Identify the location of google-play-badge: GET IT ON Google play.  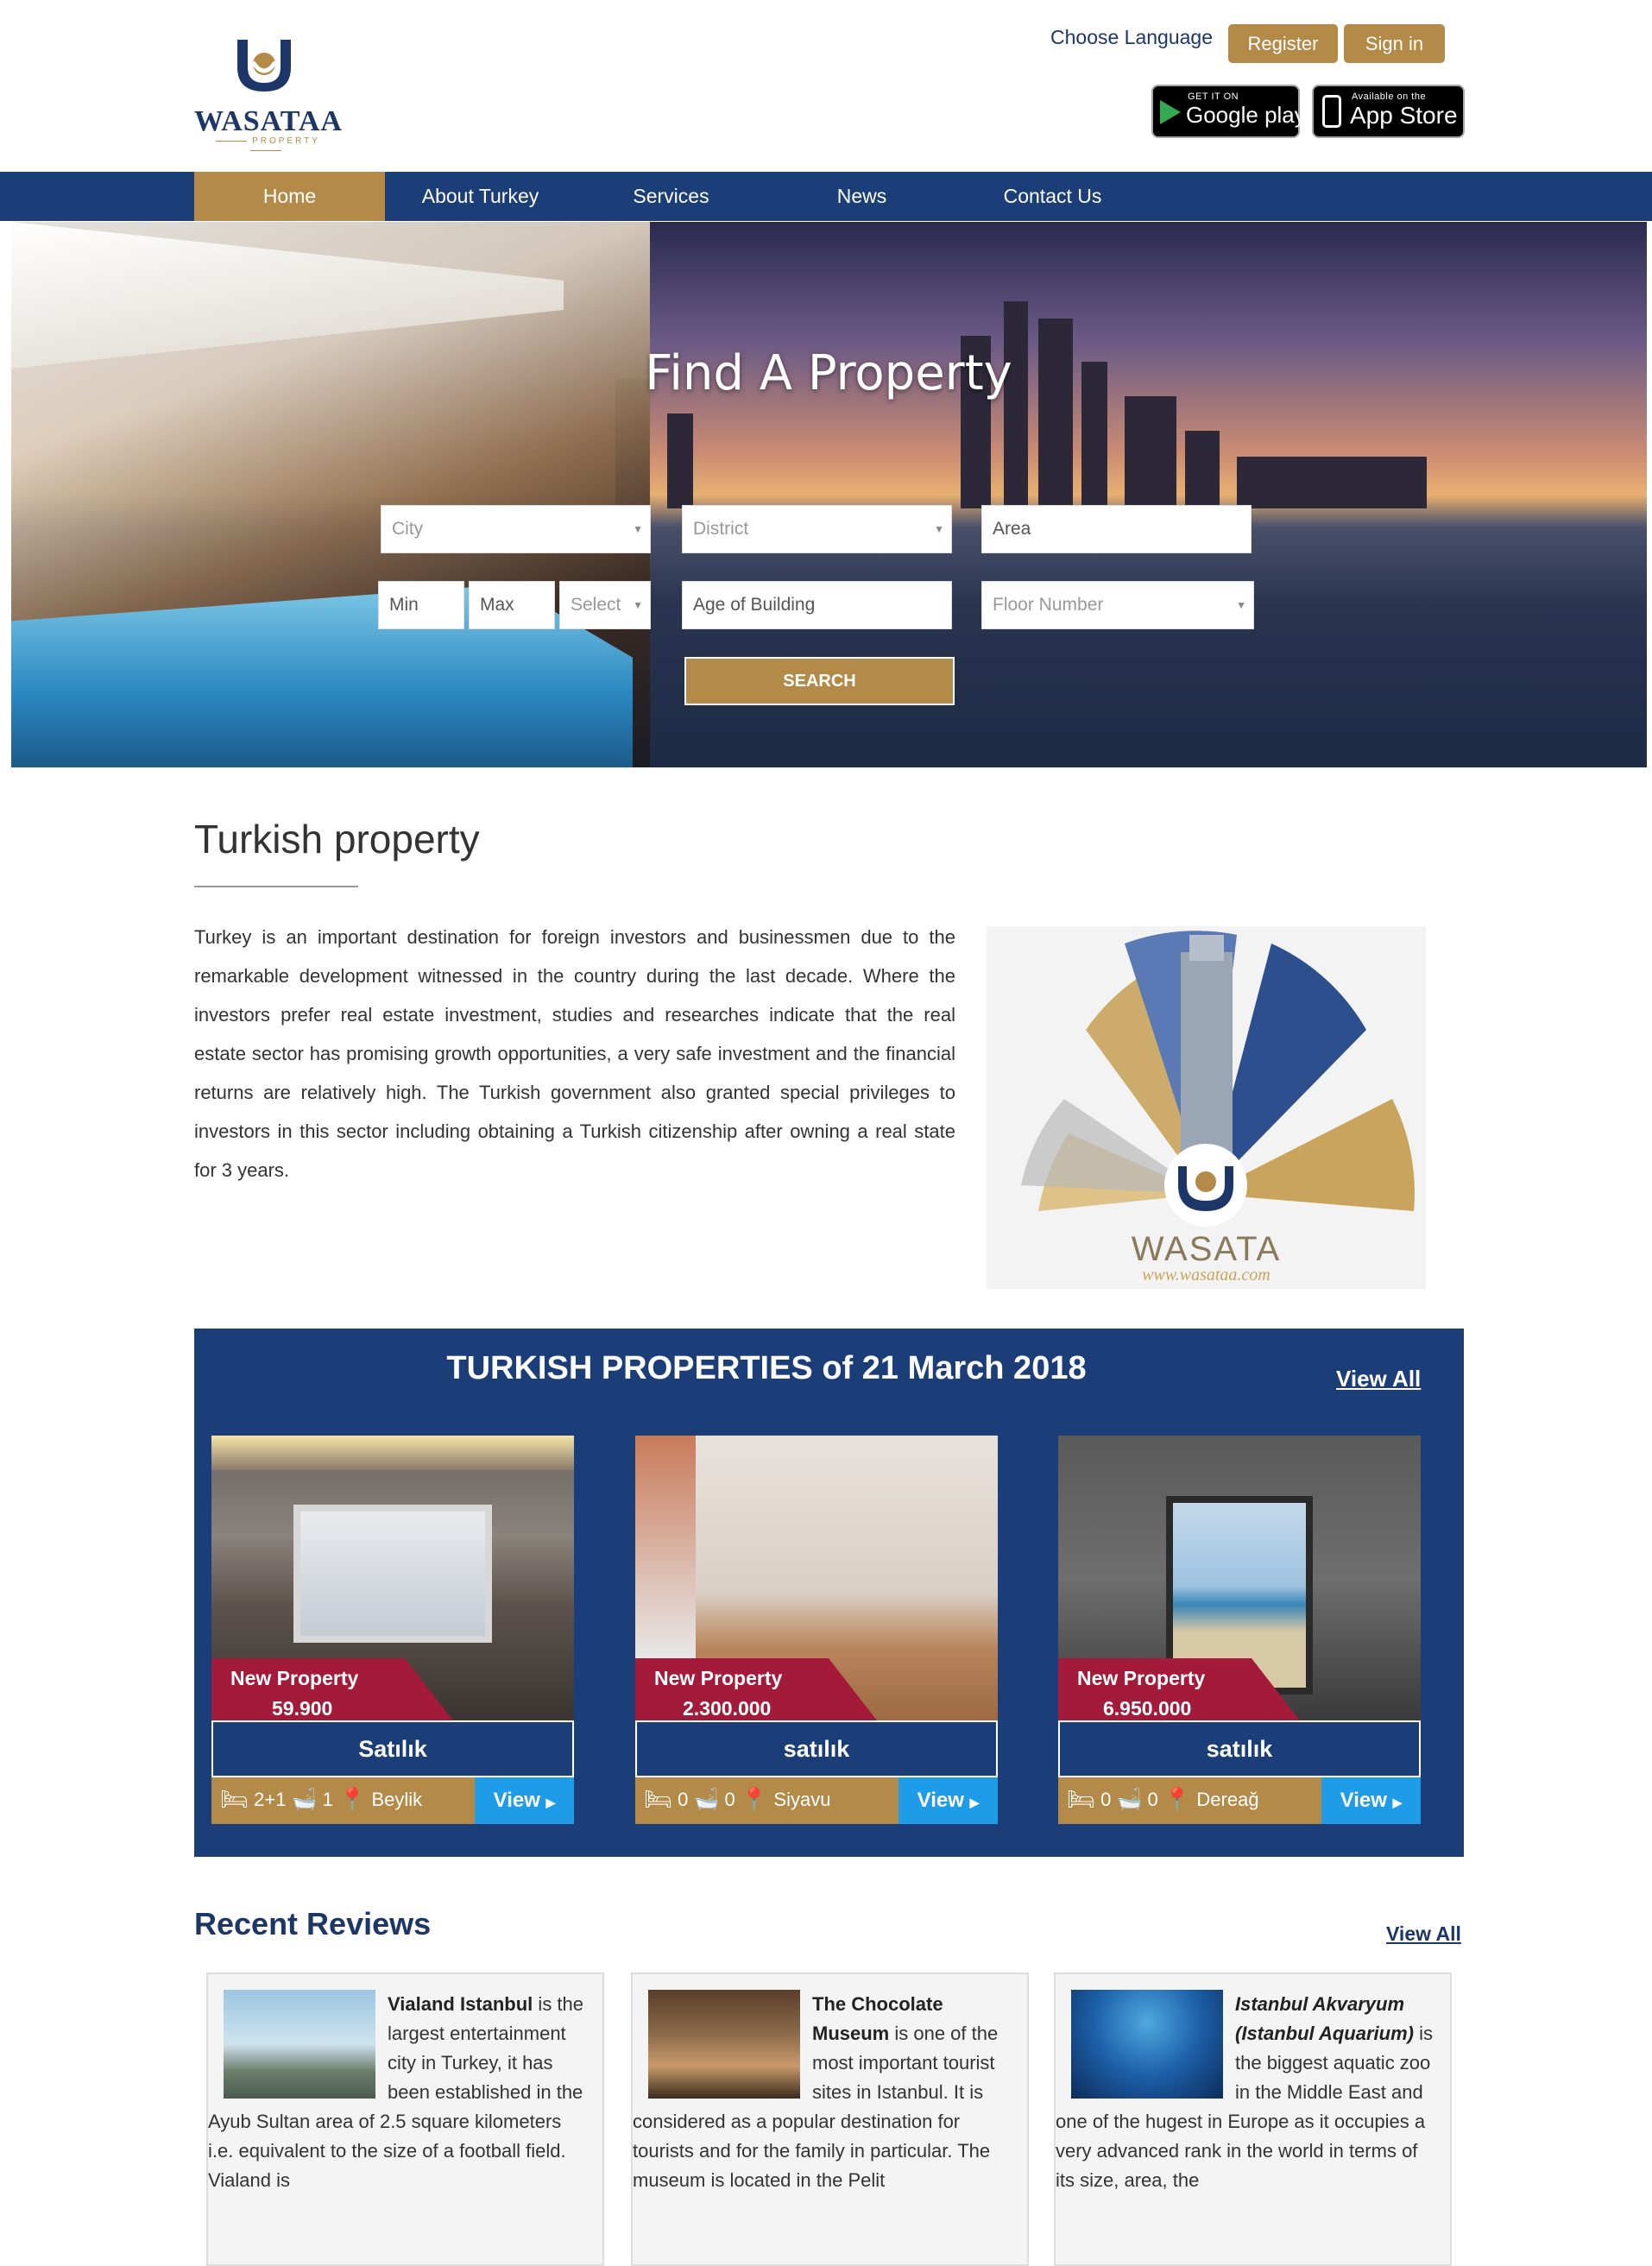
(1228, 111).